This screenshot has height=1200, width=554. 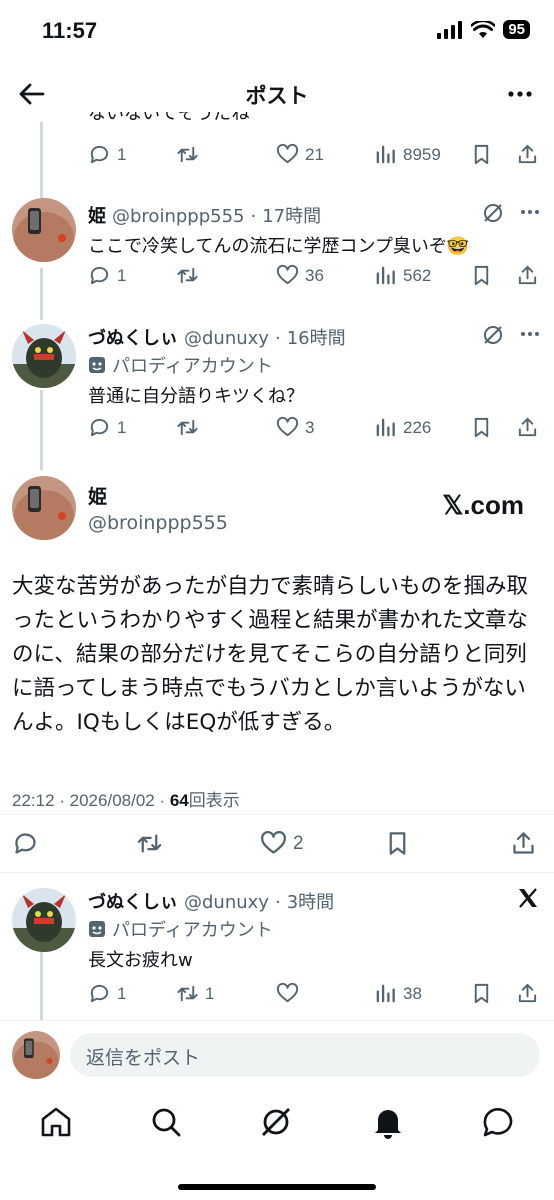 I want to click on my-avatar, so click(x=36, y=1055).